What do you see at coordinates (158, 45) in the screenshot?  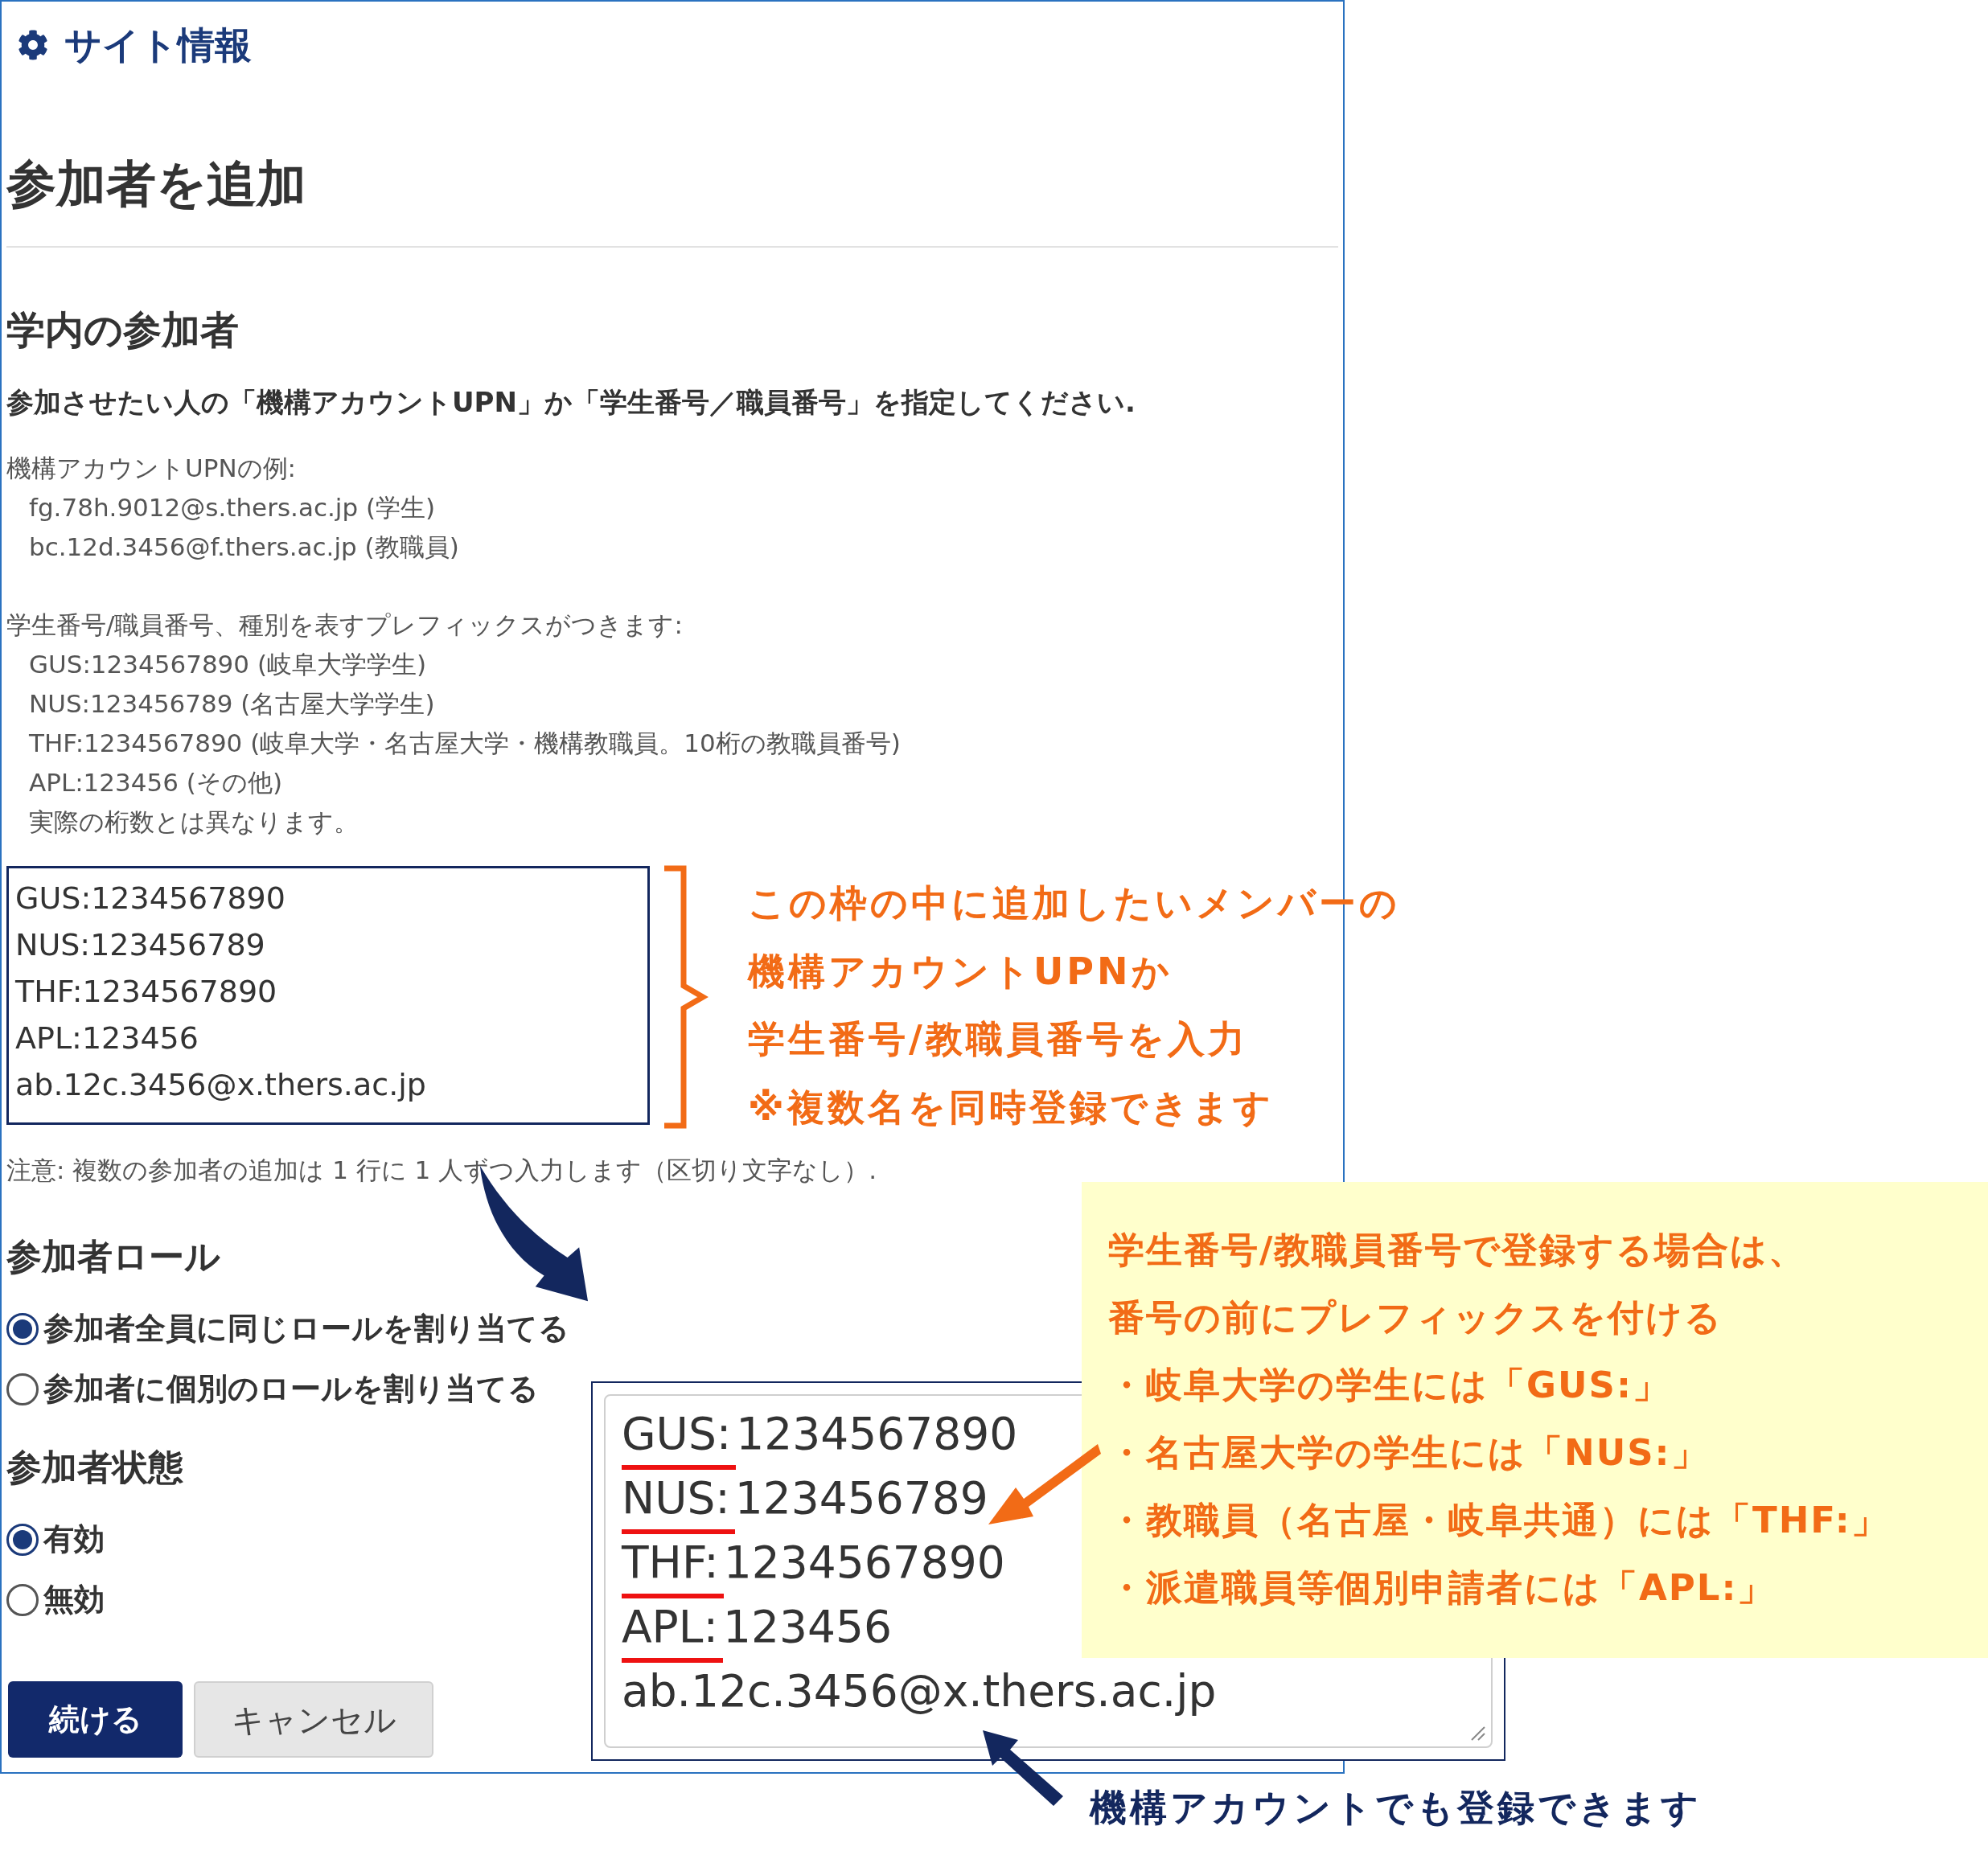 I see `site-title: サイト情報` at bounding box center [158, 45].